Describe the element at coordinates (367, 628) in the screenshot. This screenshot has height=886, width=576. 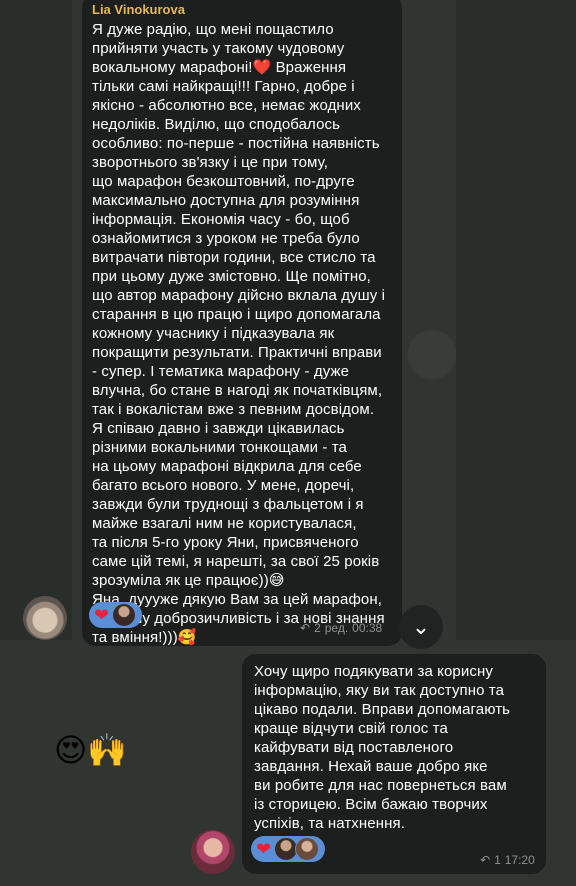
I see `message-time: 00:38` at that location.